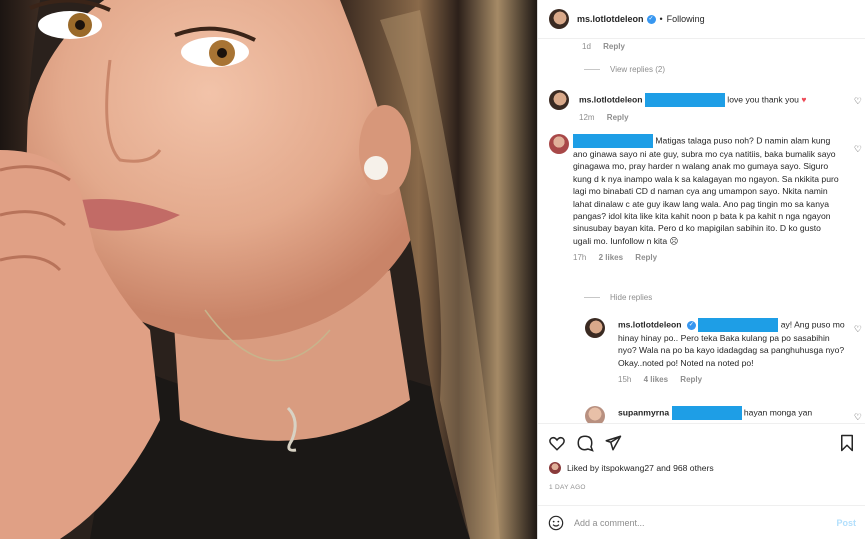  I want to click on heart-emoji-icon: ♥, so click(804, 99).